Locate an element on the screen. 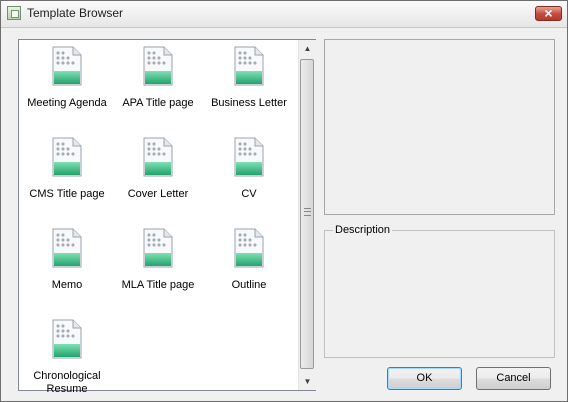 The width and height of the screenshot is (568, 402). template-item-label: APA Title page is located at coordinates (158, 103).